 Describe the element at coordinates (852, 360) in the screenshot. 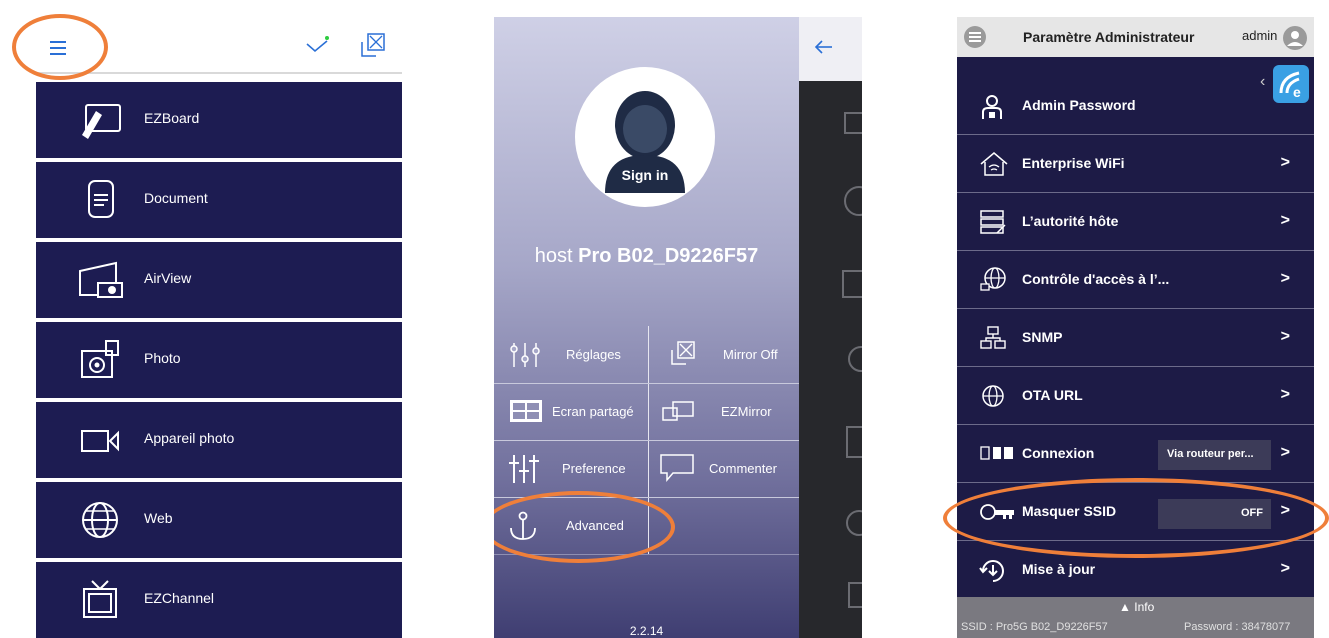

I see `background-icons` at that location.